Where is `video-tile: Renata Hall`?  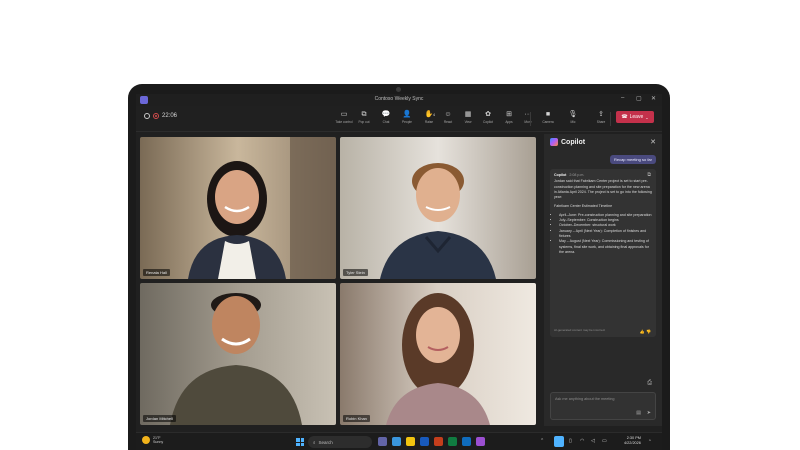
video-tile: Renata Hall is located at coordinates (238, 208).